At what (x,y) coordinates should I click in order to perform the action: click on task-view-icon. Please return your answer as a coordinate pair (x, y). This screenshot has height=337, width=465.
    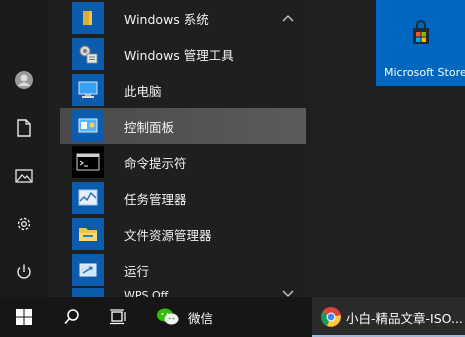
    Looking at the image, I should click on (118, 317).